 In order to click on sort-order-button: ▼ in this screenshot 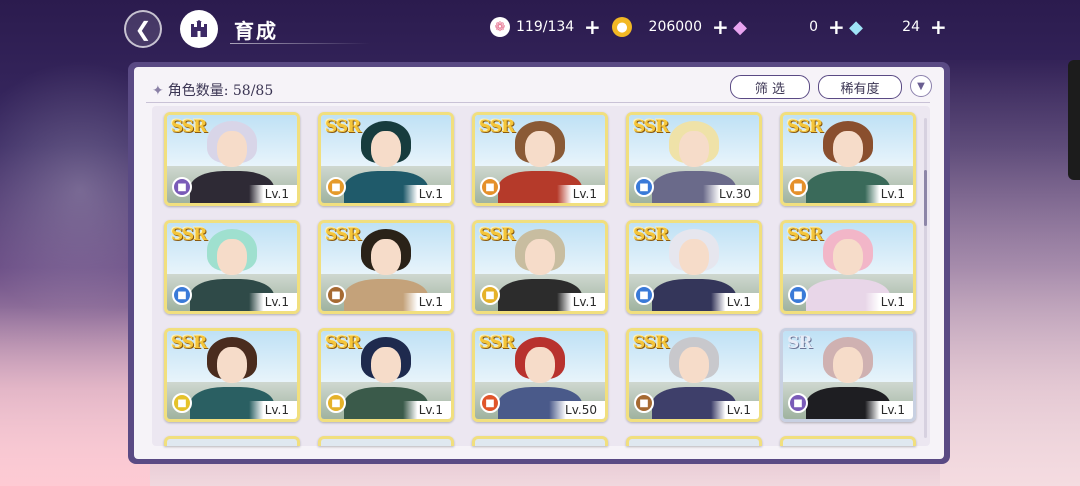, I will do `click(921, 86)`.